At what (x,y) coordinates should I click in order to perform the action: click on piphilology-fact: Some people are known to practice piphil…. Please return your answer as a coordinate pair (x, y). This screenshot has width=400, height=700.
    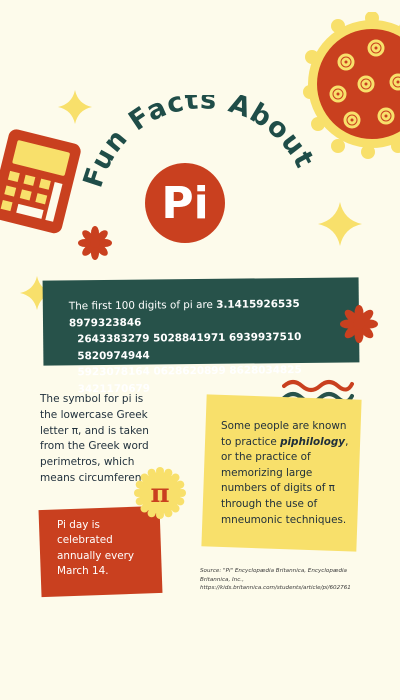
    Looking at the image, I should click on (285, 473).